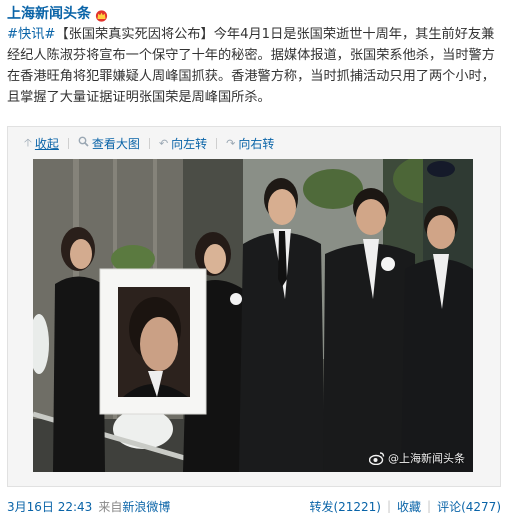 Image resolution: width=506 pixels, height=520 pixels. I want to click on comment-button: 评论(4277), so click(469, 506).